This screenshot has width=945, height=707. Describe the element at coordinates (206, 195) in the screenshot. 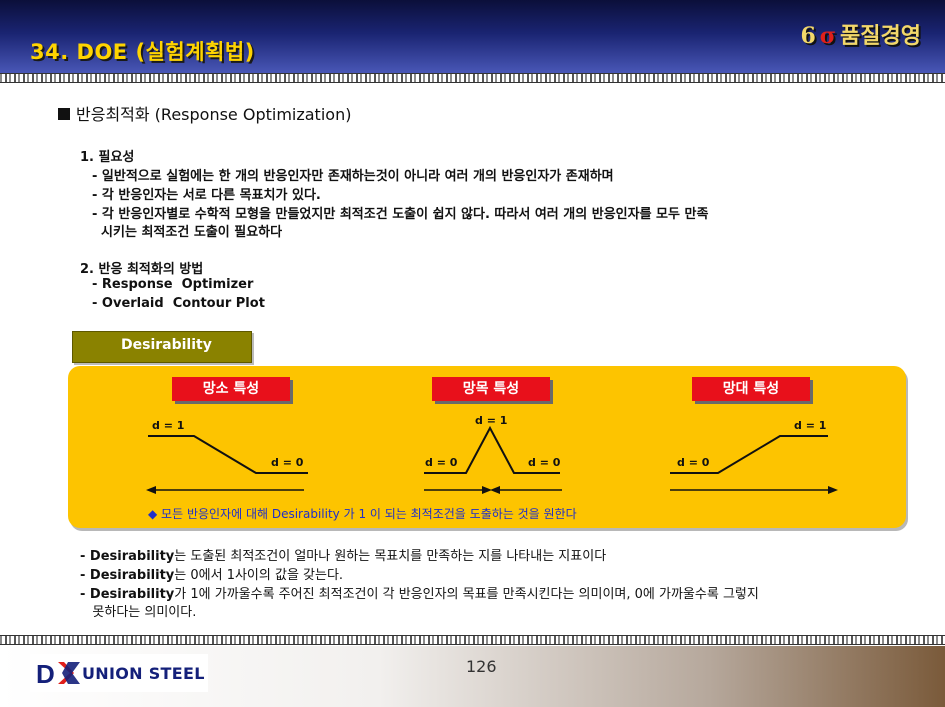

I see `need-line-2: - 각 반응인자는 서로 다른 목표치가 있다.` at that location.